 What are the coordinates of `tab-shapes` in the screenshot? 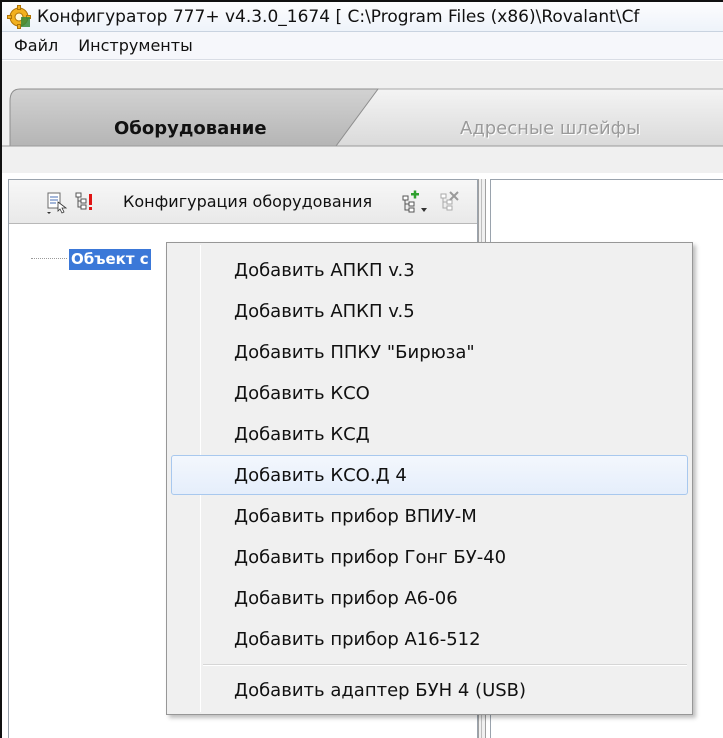 It's located at (362, 117).